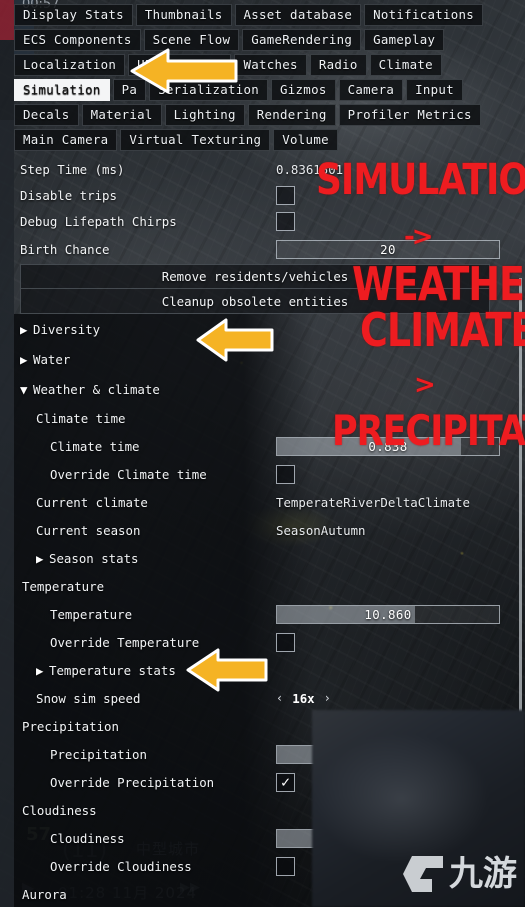 The image size is (525, 907). I want to click on tab-row-6: Main Camera Virtual Texturing Volume, so click(262, 140).